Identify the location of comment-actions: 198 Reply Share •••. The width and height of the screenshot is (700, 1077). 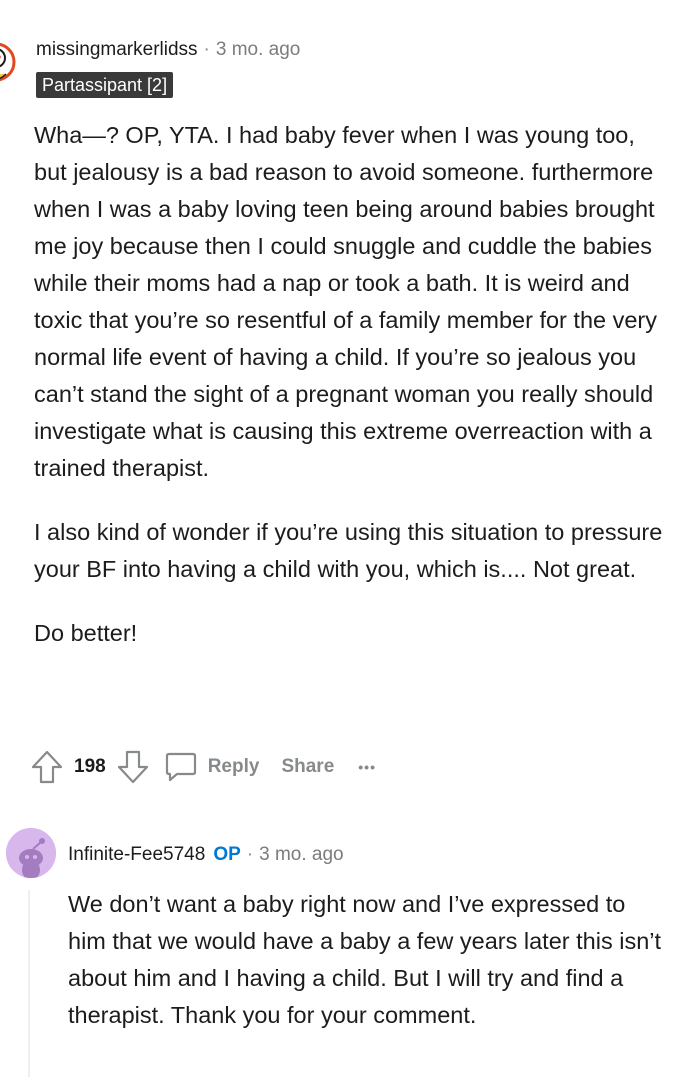
(203, 767).